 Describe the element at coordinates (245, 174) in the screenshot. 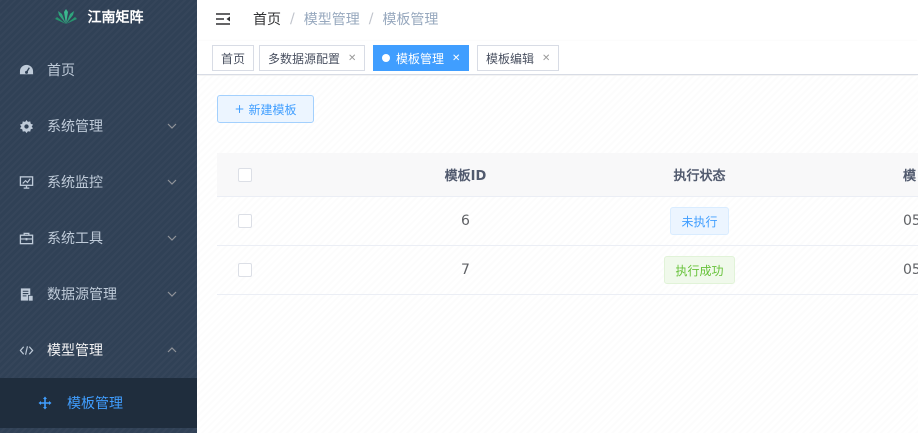

I see `select-all-checkbox` at that location.